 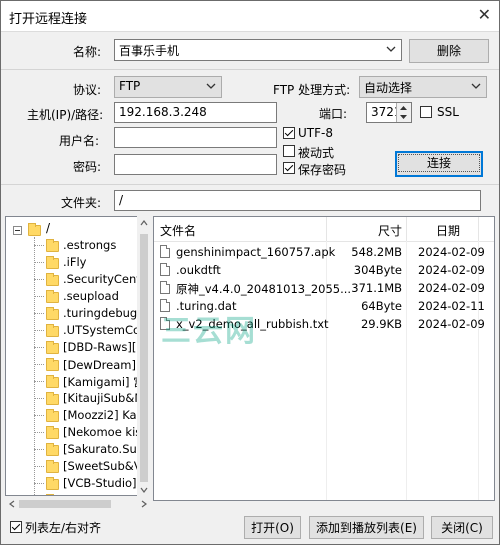 I want to click on watermark: 三云网, so click(x=209, y=331).